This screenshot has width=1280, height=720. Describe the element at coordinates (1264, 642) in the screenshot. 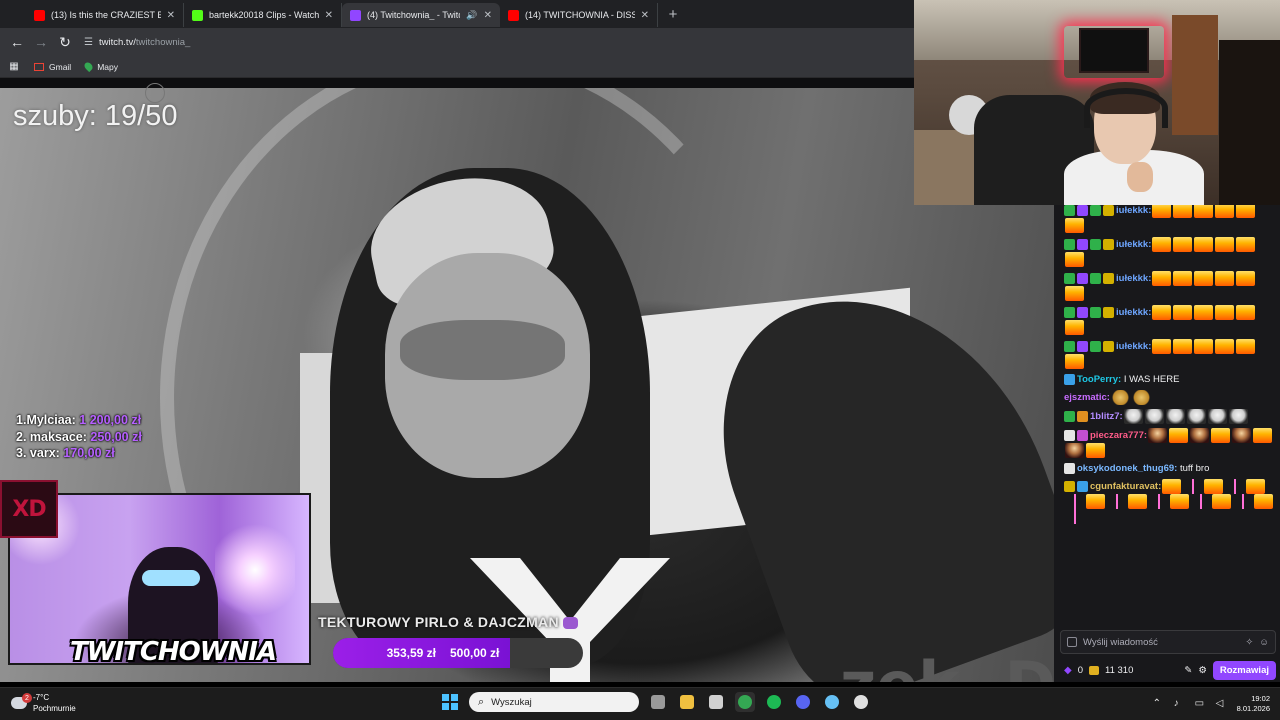

I see `emote-picker-icon: ☺` at that location.